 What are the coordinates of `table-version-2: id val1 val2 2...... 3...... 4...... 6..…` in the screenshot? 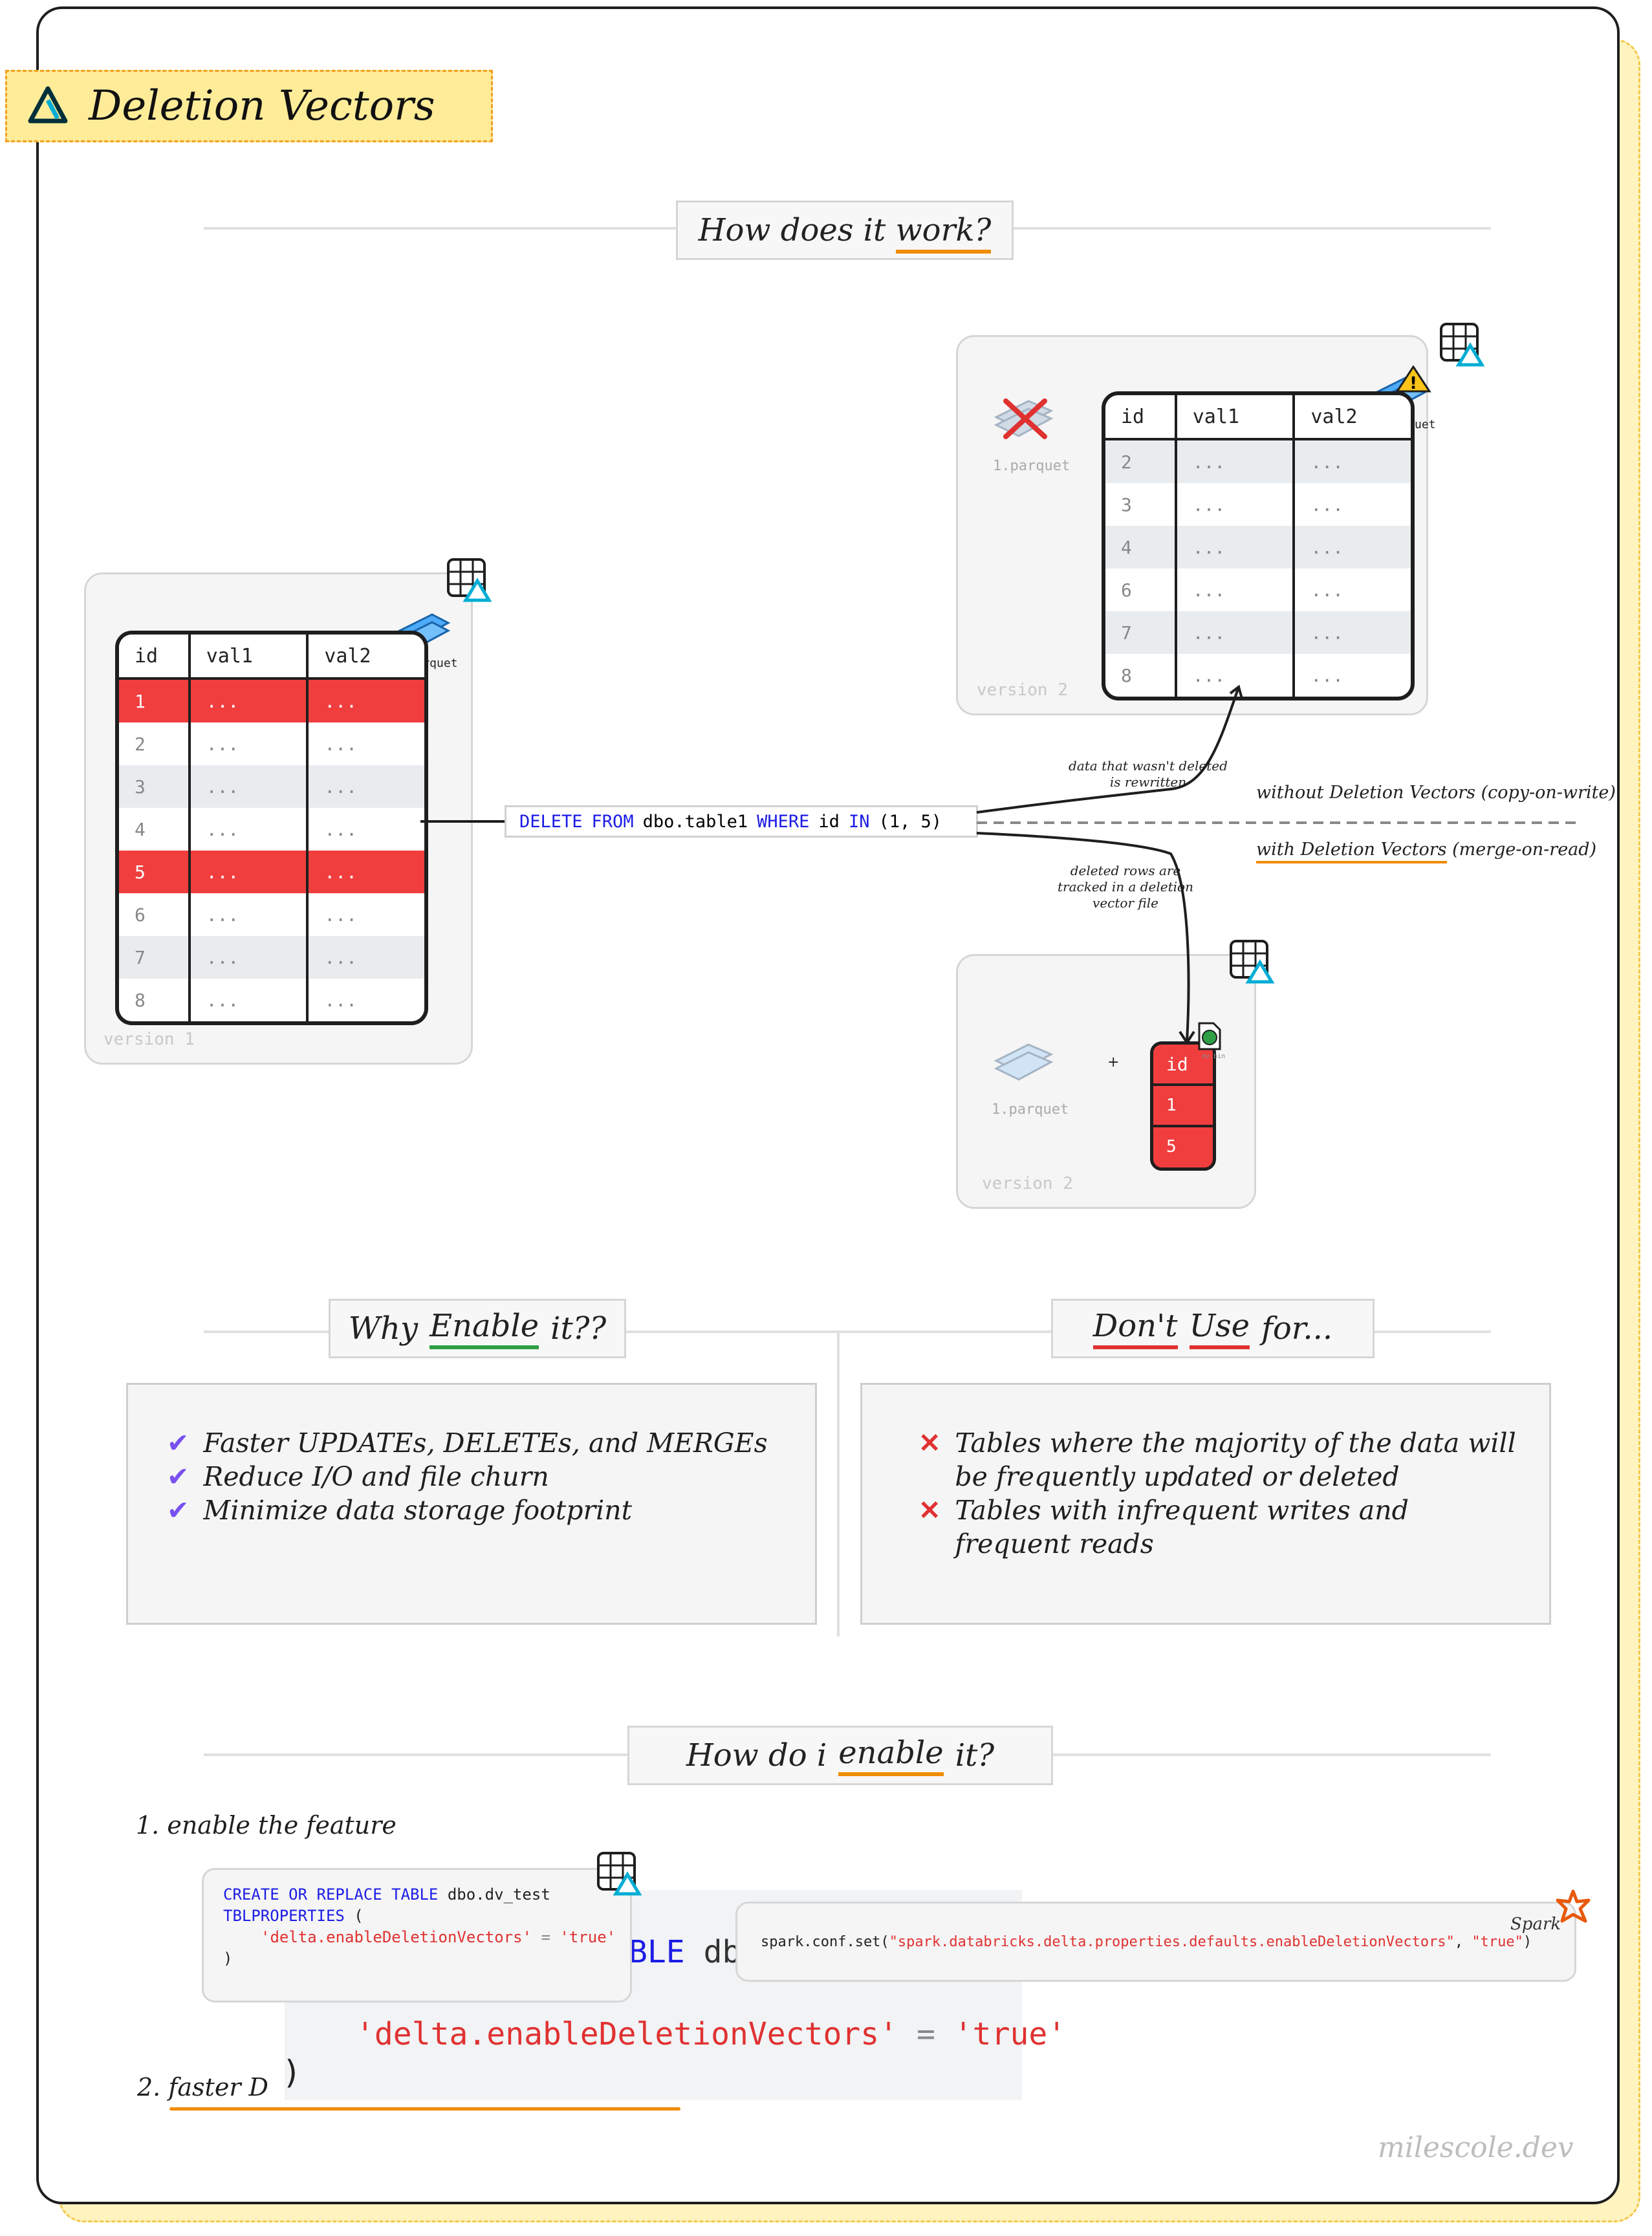 It's located at (1259, 545).